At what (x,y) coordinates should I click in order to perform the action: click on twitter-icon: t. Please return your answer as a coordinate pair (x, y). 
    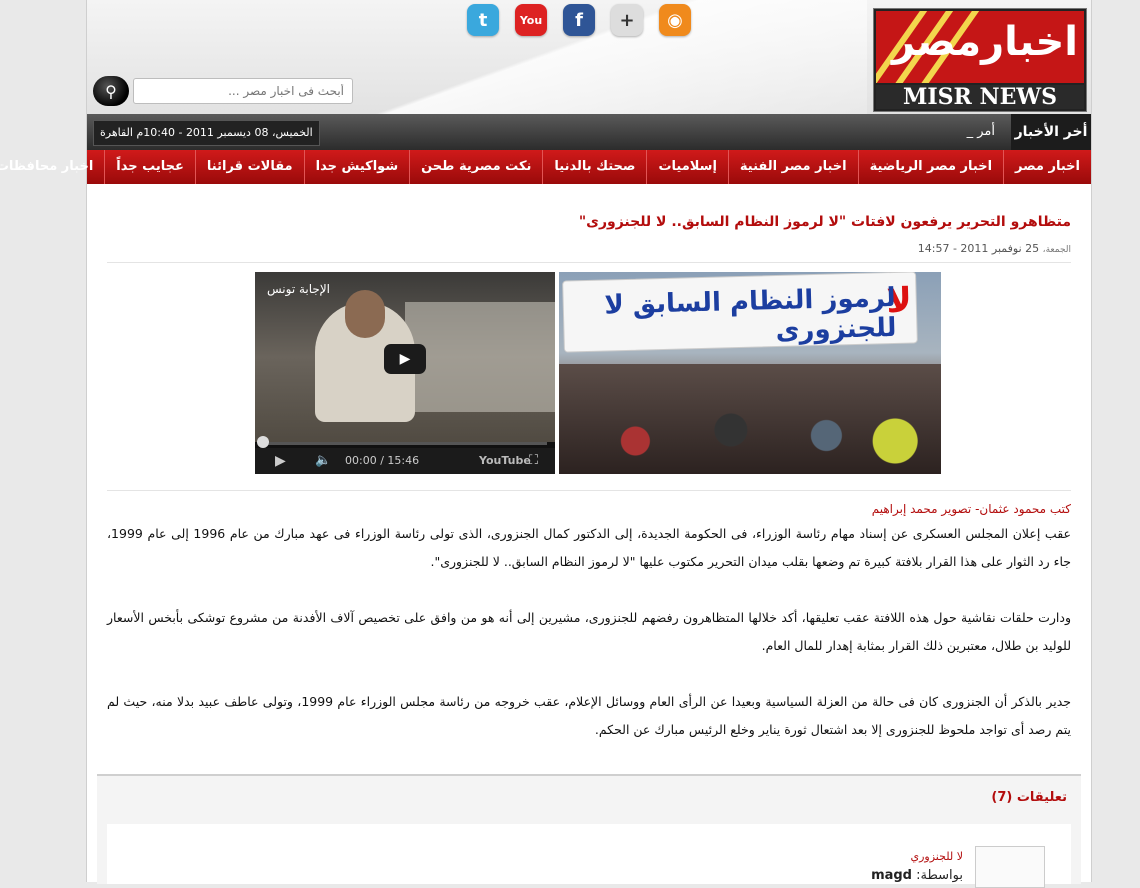
    Looking at the image, I should click on (483, 20).